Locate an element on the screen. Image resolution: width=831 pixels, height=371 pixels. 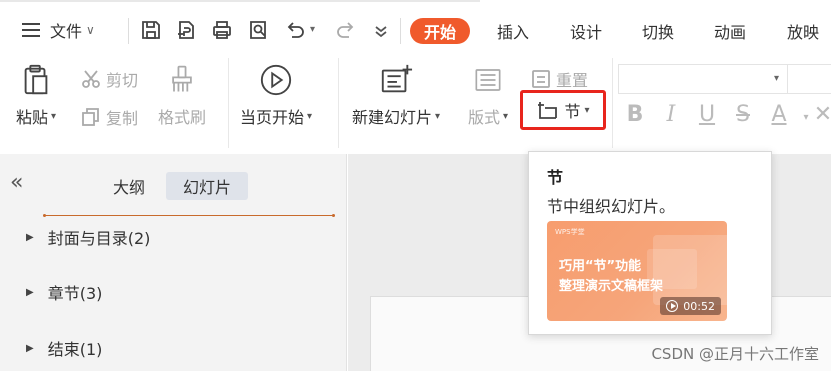
file-menu-button: 文件 ∨ is located at coordinates (58, 30).